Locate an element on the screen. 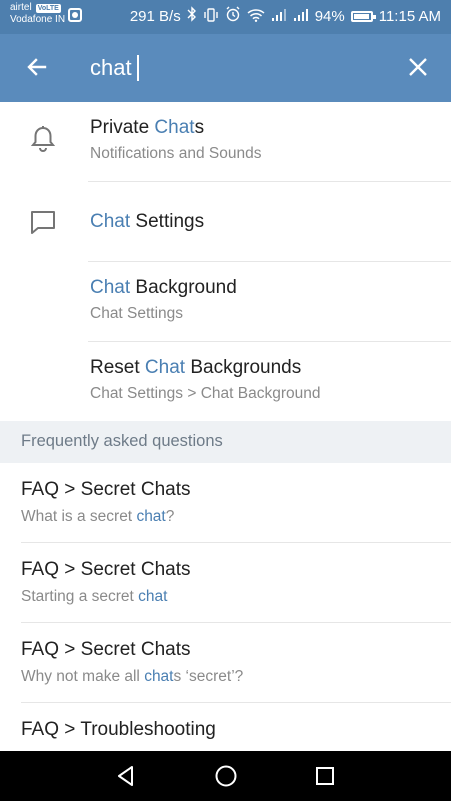 This screenshot has height=801, width=451. carrier-1: airtel is located at coordinates (21, 7).